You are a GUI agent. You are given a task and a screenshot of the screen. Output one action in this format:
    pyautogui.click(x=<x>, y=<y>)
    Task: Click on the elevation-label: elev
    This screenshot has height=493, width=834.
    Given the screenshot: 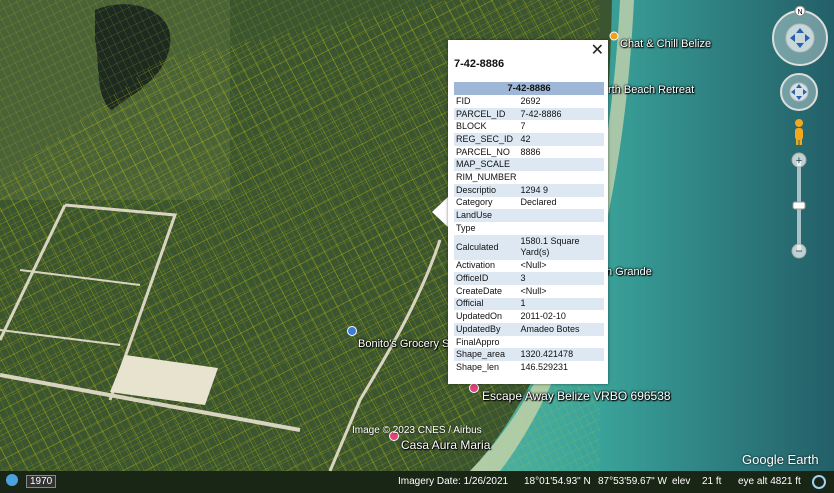 What is the action you would take?
    pyautogui.click(x=681, y=481)
    